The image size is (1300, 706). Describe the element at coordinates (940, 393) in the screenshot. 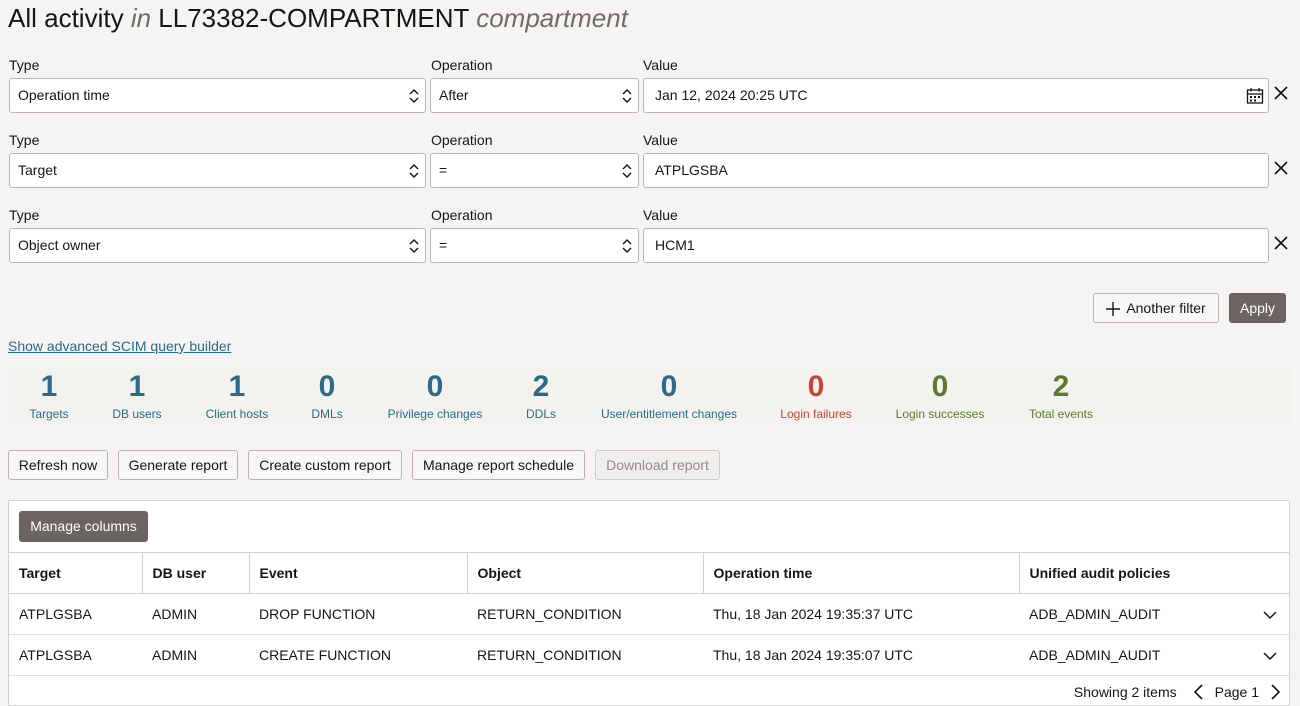

I see `stat-login-successes: 0 Login successes` at that location.